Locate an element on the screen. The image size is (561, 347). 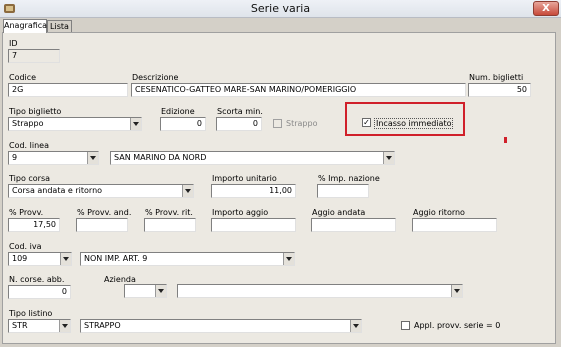
strappo-label: Strappo is located at coordinates (302, 123).